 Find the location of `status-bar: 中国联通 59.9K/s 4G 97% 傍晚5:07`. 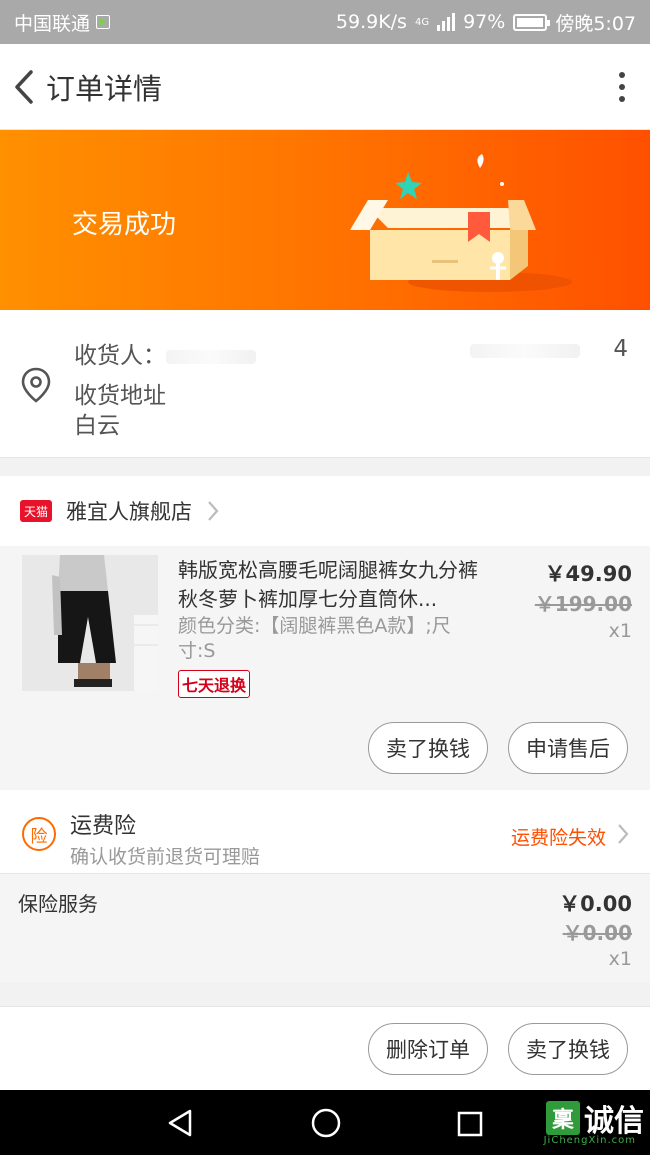

status-bar: 中国联通 59.9K/s 4G 97% 傍晚5:07 is located at coordinates (325, 22).